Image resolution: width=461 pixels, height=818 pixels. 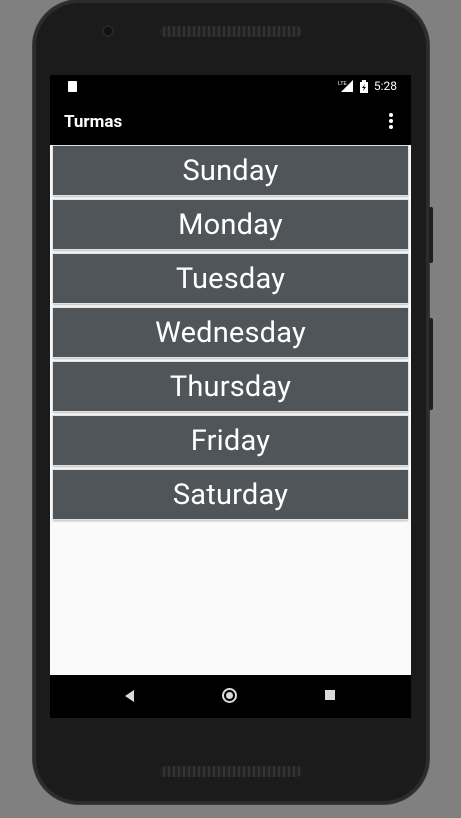 I want to click on volume-button, so click(x=431, y=235).